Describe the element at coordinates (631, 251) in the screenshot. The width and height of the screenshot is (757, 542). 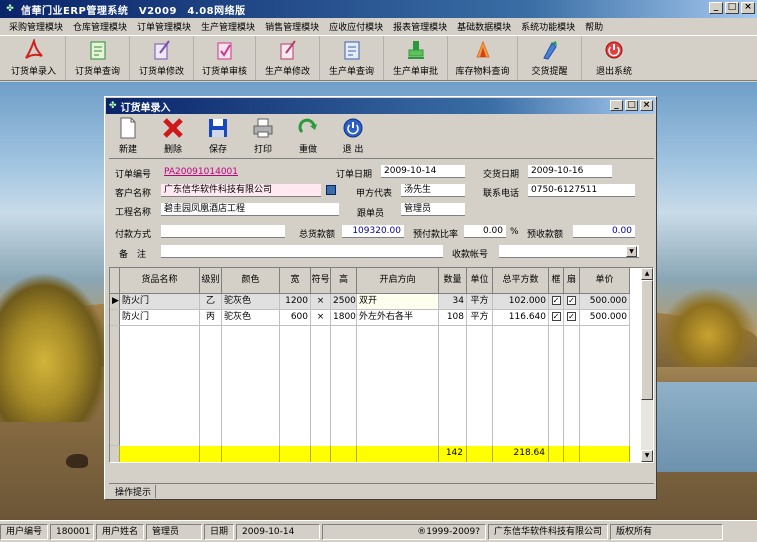
I see `account-dropdown-icon: ▼` at that location.